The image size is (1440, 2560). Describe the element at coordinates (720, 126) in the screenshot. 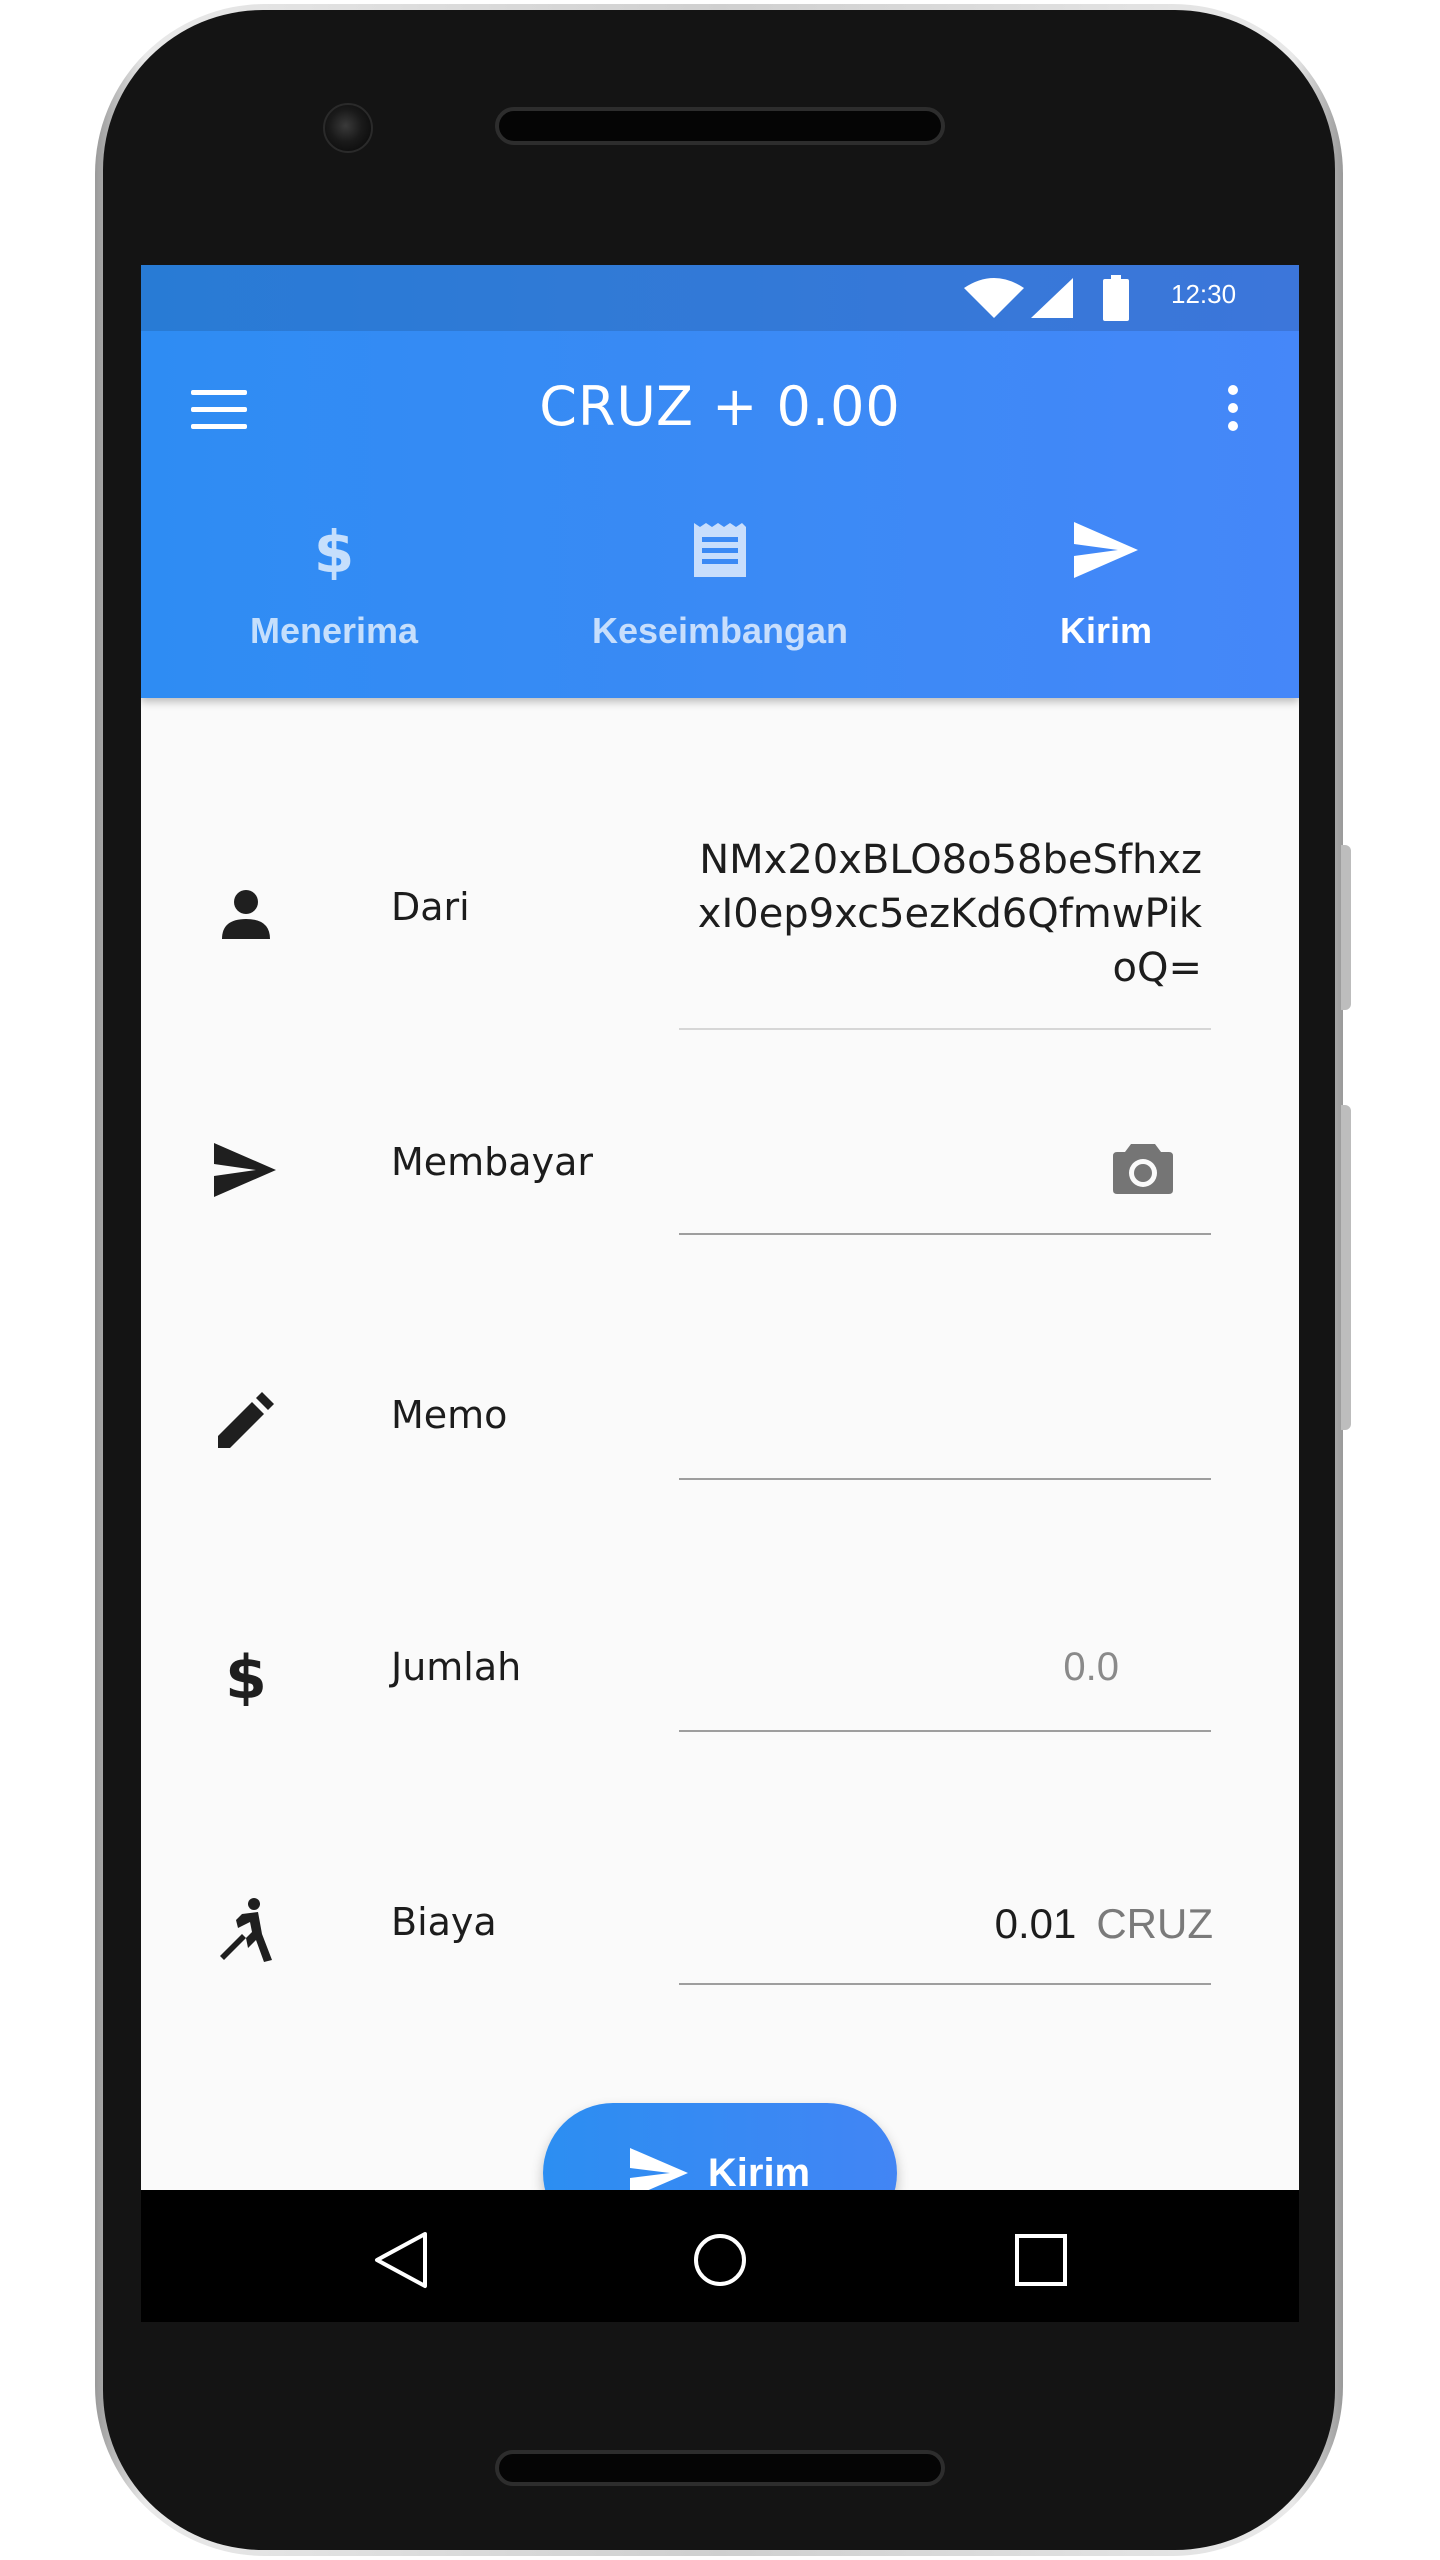

I see `top-speaker` at that location.